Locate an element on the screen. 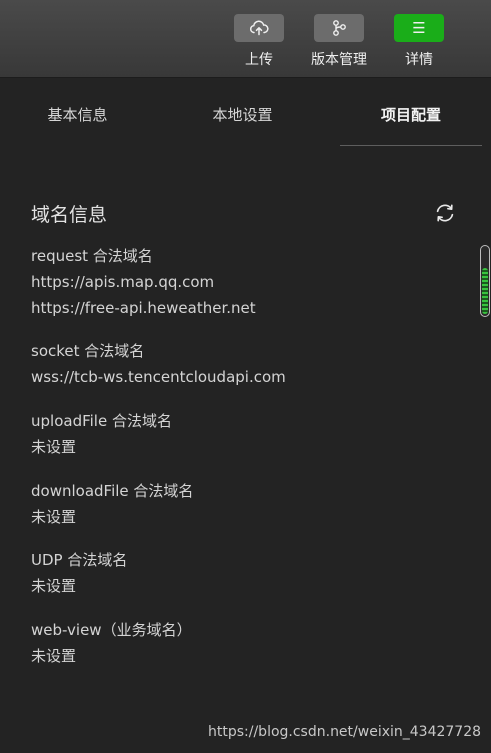  domain-group-udp: UDP 合法域名 未设置 is located at coordinates (79, 573).